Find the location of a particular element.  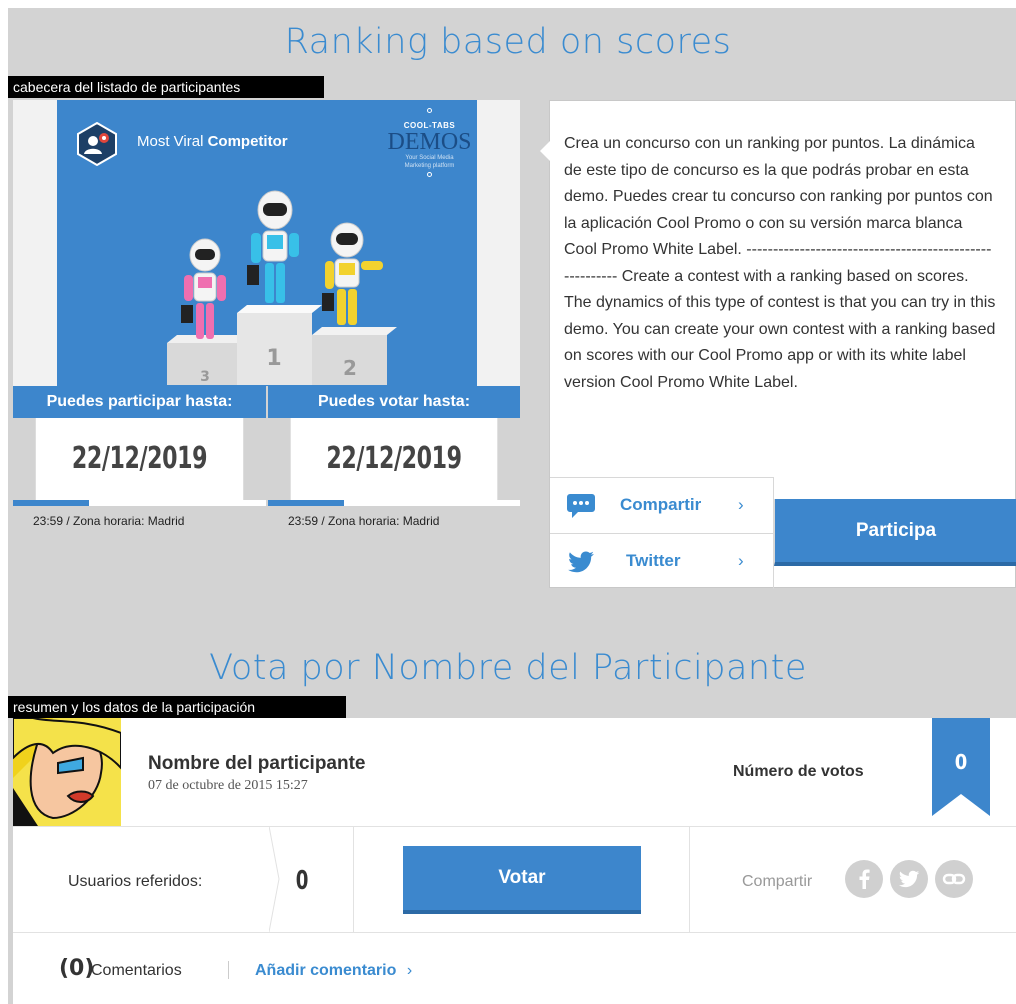

vote-deadline-label: Puedes votar hasta: is located at coordinates (394, 402).